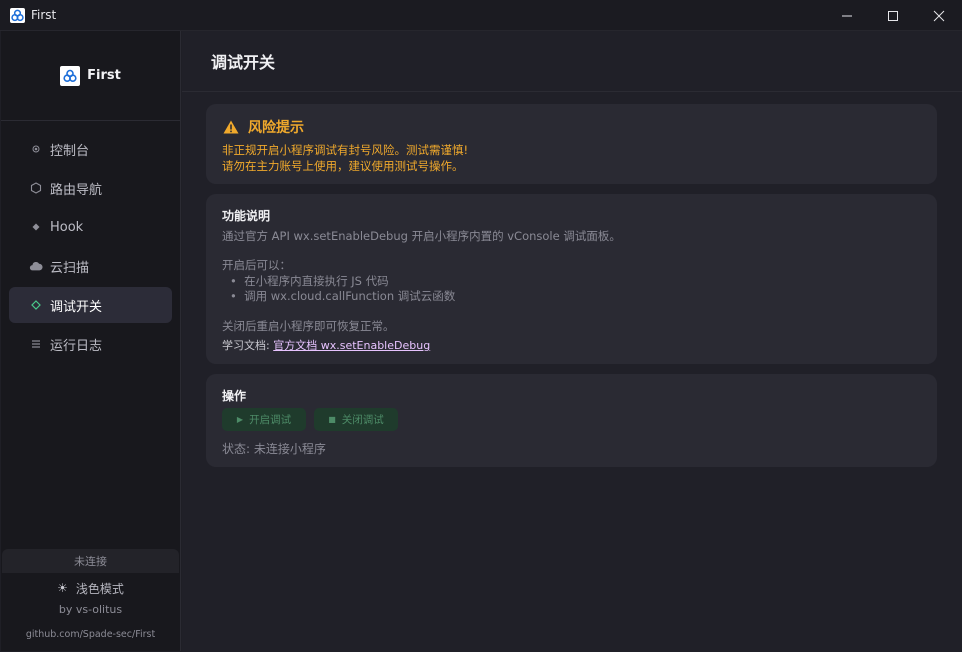 The width and height of the screenshot is (962, 652). I want to click on list-item-text: 调用 wx.cloud.callFunction 调试云函数, so click(350, 296).